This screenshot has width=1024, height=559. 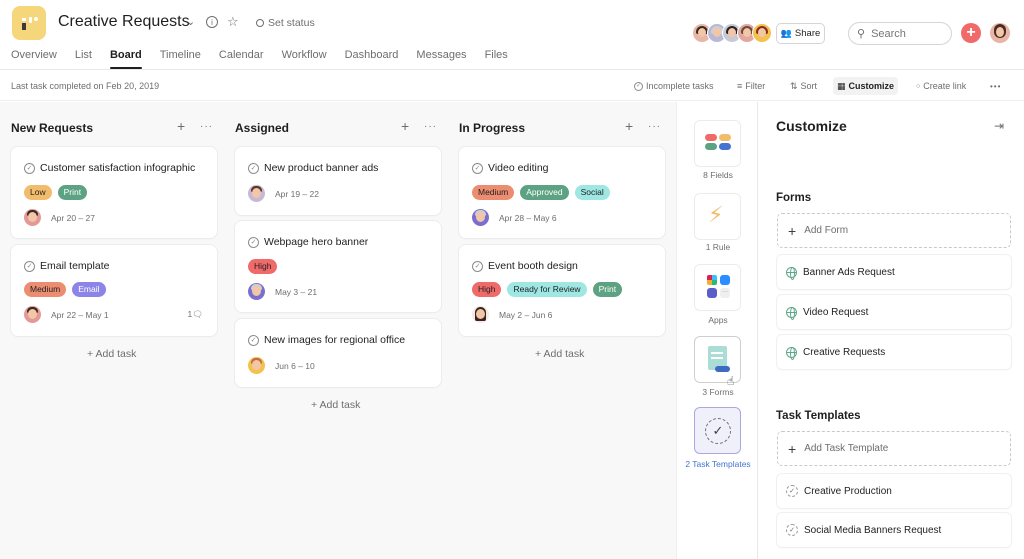 I want to click on lightning-icon: ⚡, so click(x=716, y=214).